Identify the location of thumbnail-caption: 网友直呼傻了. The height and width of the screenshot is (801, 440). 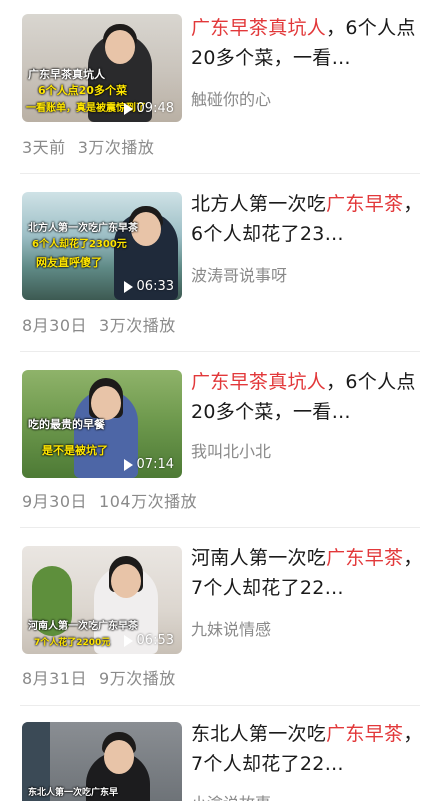
(69, 262).